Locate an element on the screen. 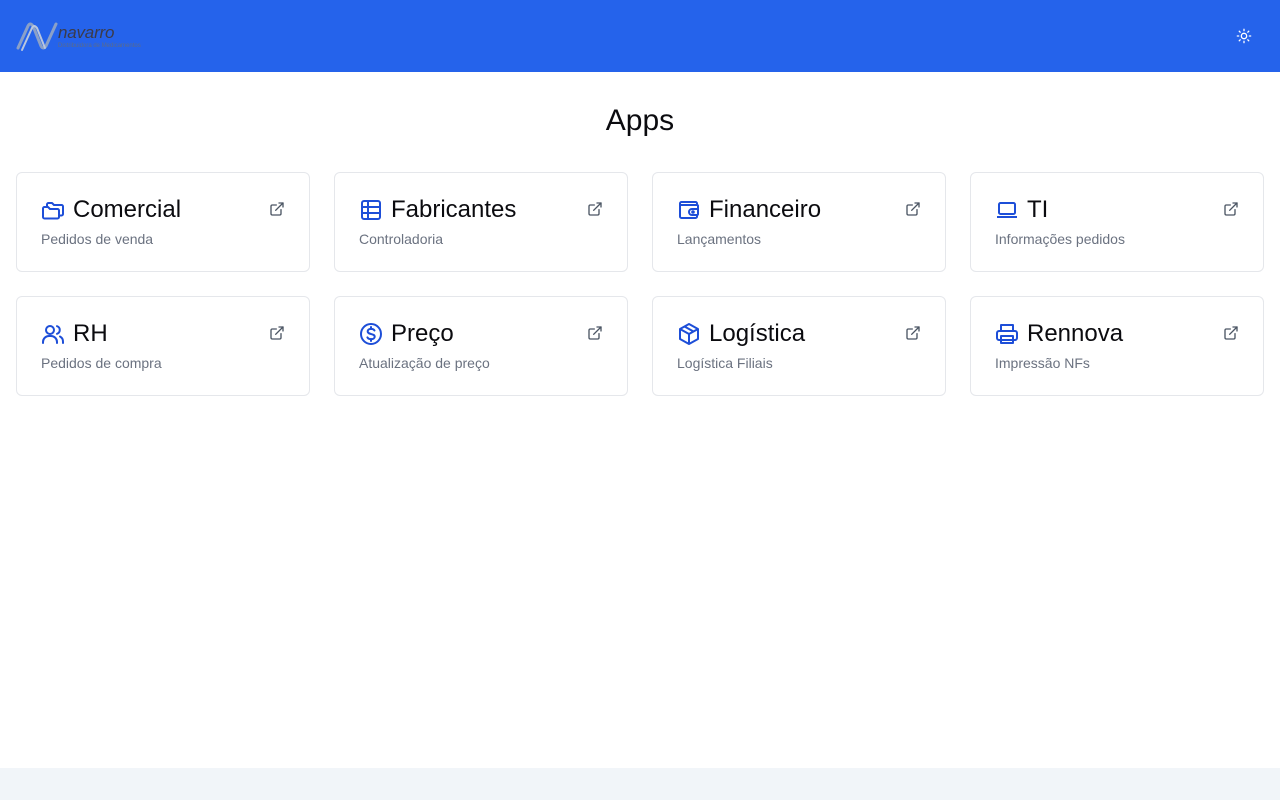 The width and height of the screenshot is (1280, 800). laptop-icon is located at coordinates (1007, 210).